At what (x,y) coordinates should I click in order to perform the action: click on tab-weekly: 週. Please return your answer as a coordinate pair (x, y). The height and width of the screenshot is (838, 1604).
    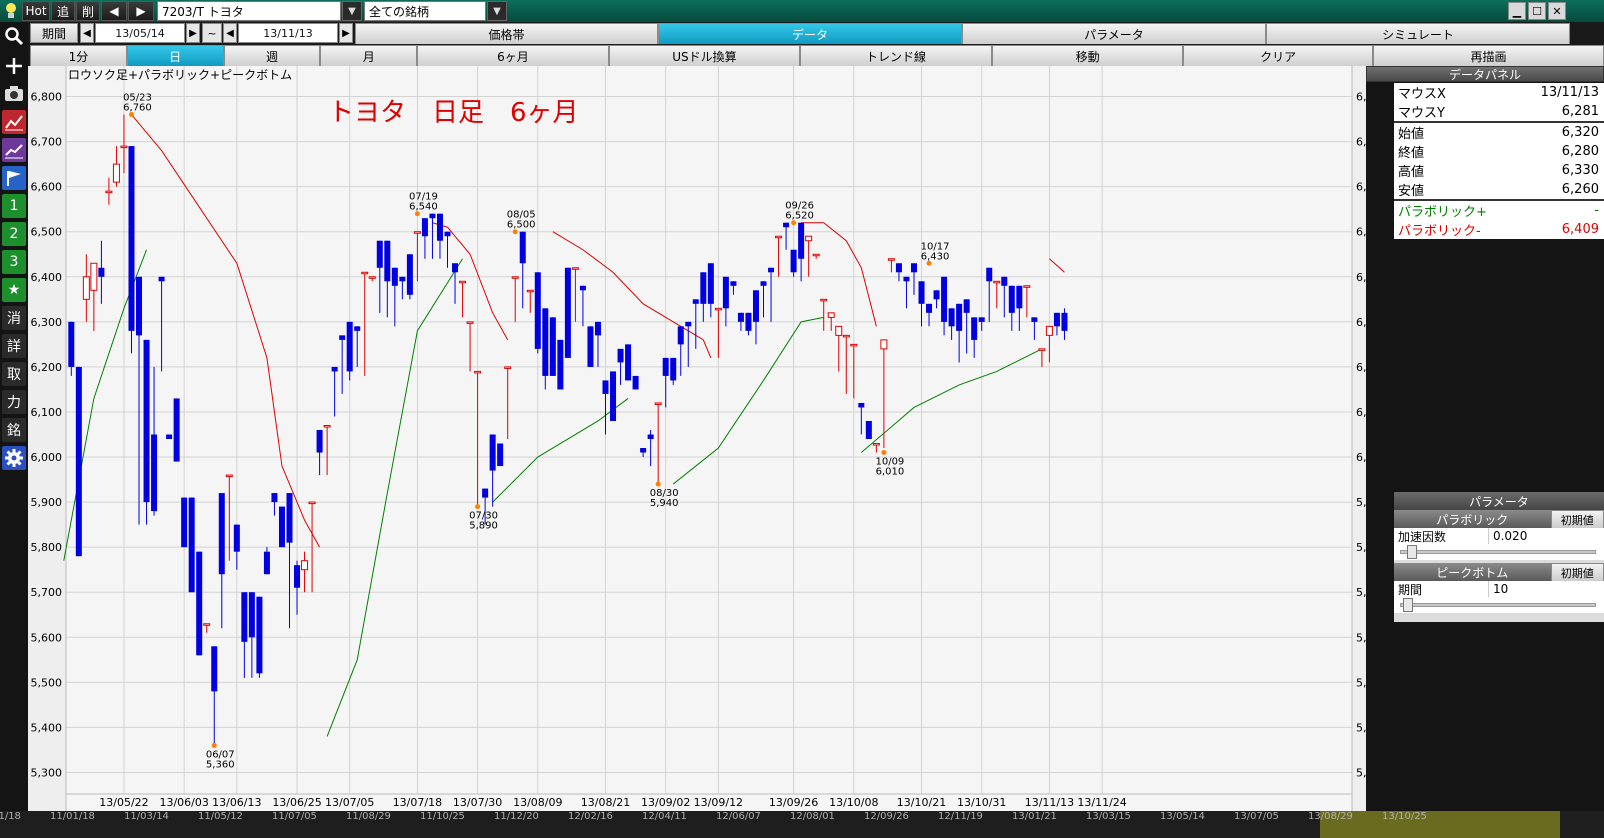
    Looking at the image, I should click on (272, 56).